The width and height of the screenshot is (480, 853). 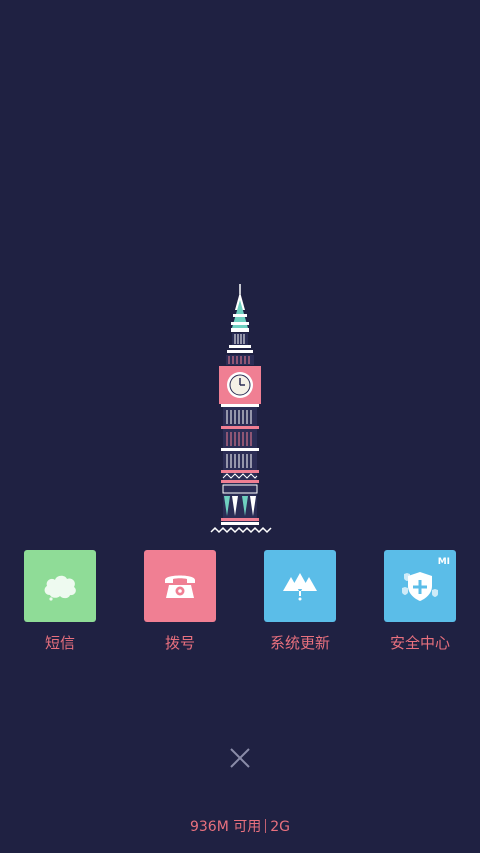 I want to click on app-security-center: MI 安全中心, so click(x=420, y=601).